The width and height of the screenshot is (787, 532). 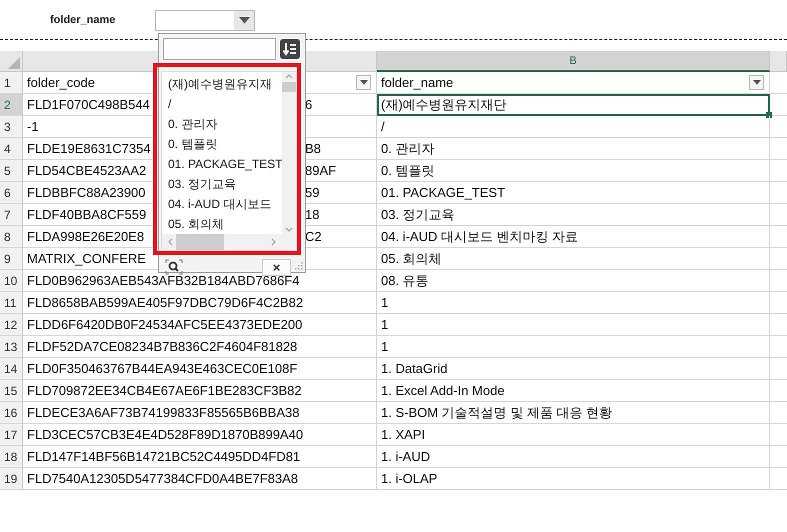 What do you see at coordinates (11, 215) in the screenshot?
I see `row-number: 7` at bounding box center [11, 215].